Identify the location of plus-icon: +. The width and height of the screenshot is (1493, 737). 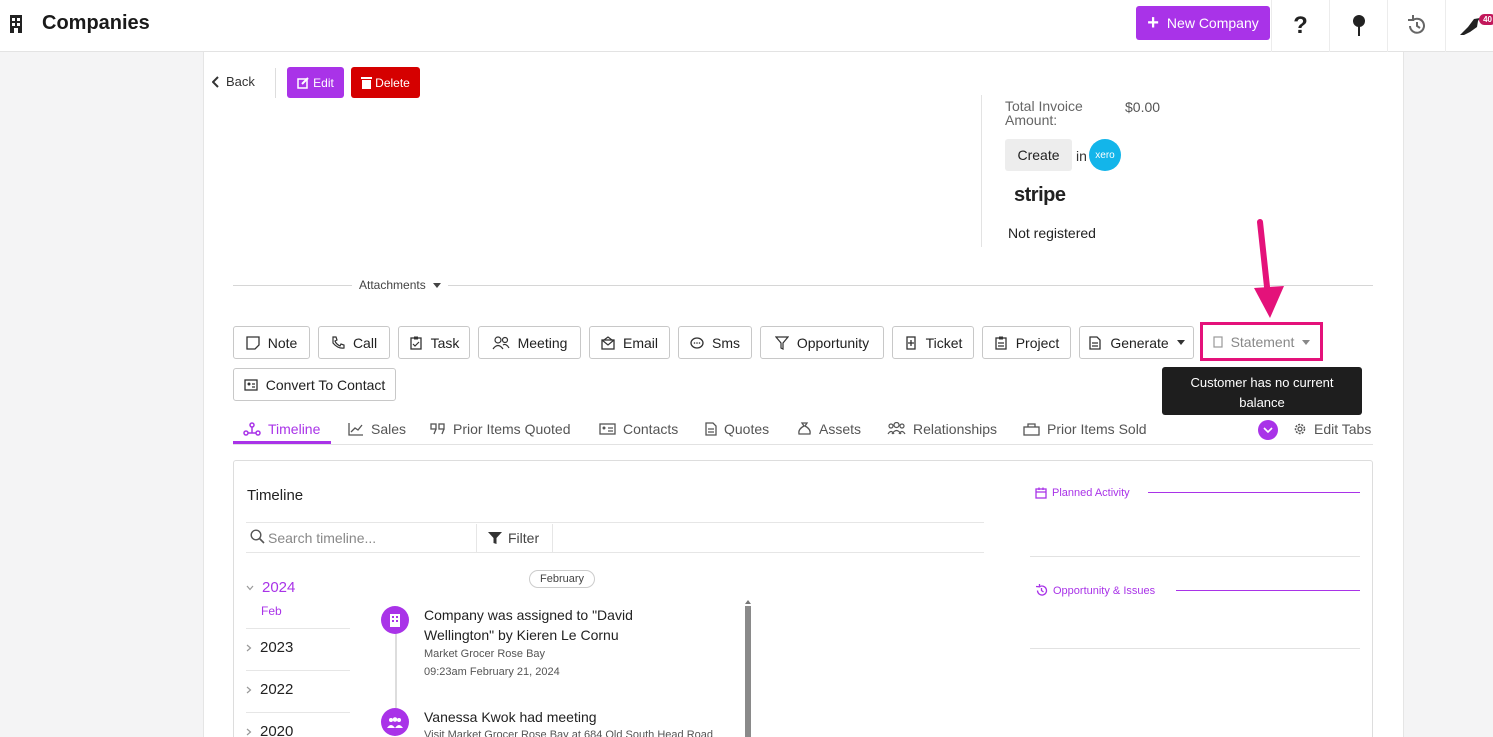
(1153, 23).